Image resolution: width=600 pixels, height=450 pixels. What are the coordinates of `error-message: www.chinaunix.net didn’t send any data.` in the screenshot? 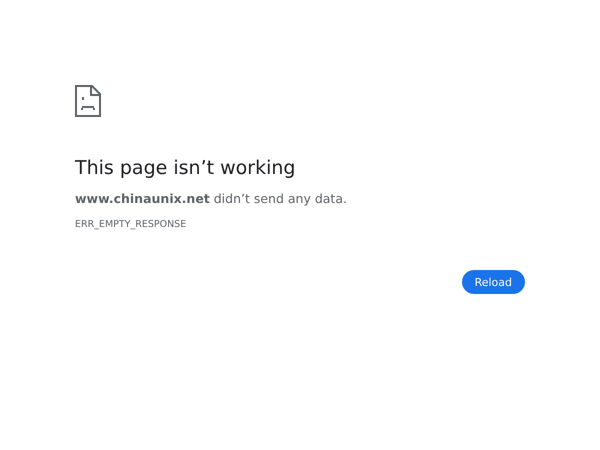 It's located at (211, 198).